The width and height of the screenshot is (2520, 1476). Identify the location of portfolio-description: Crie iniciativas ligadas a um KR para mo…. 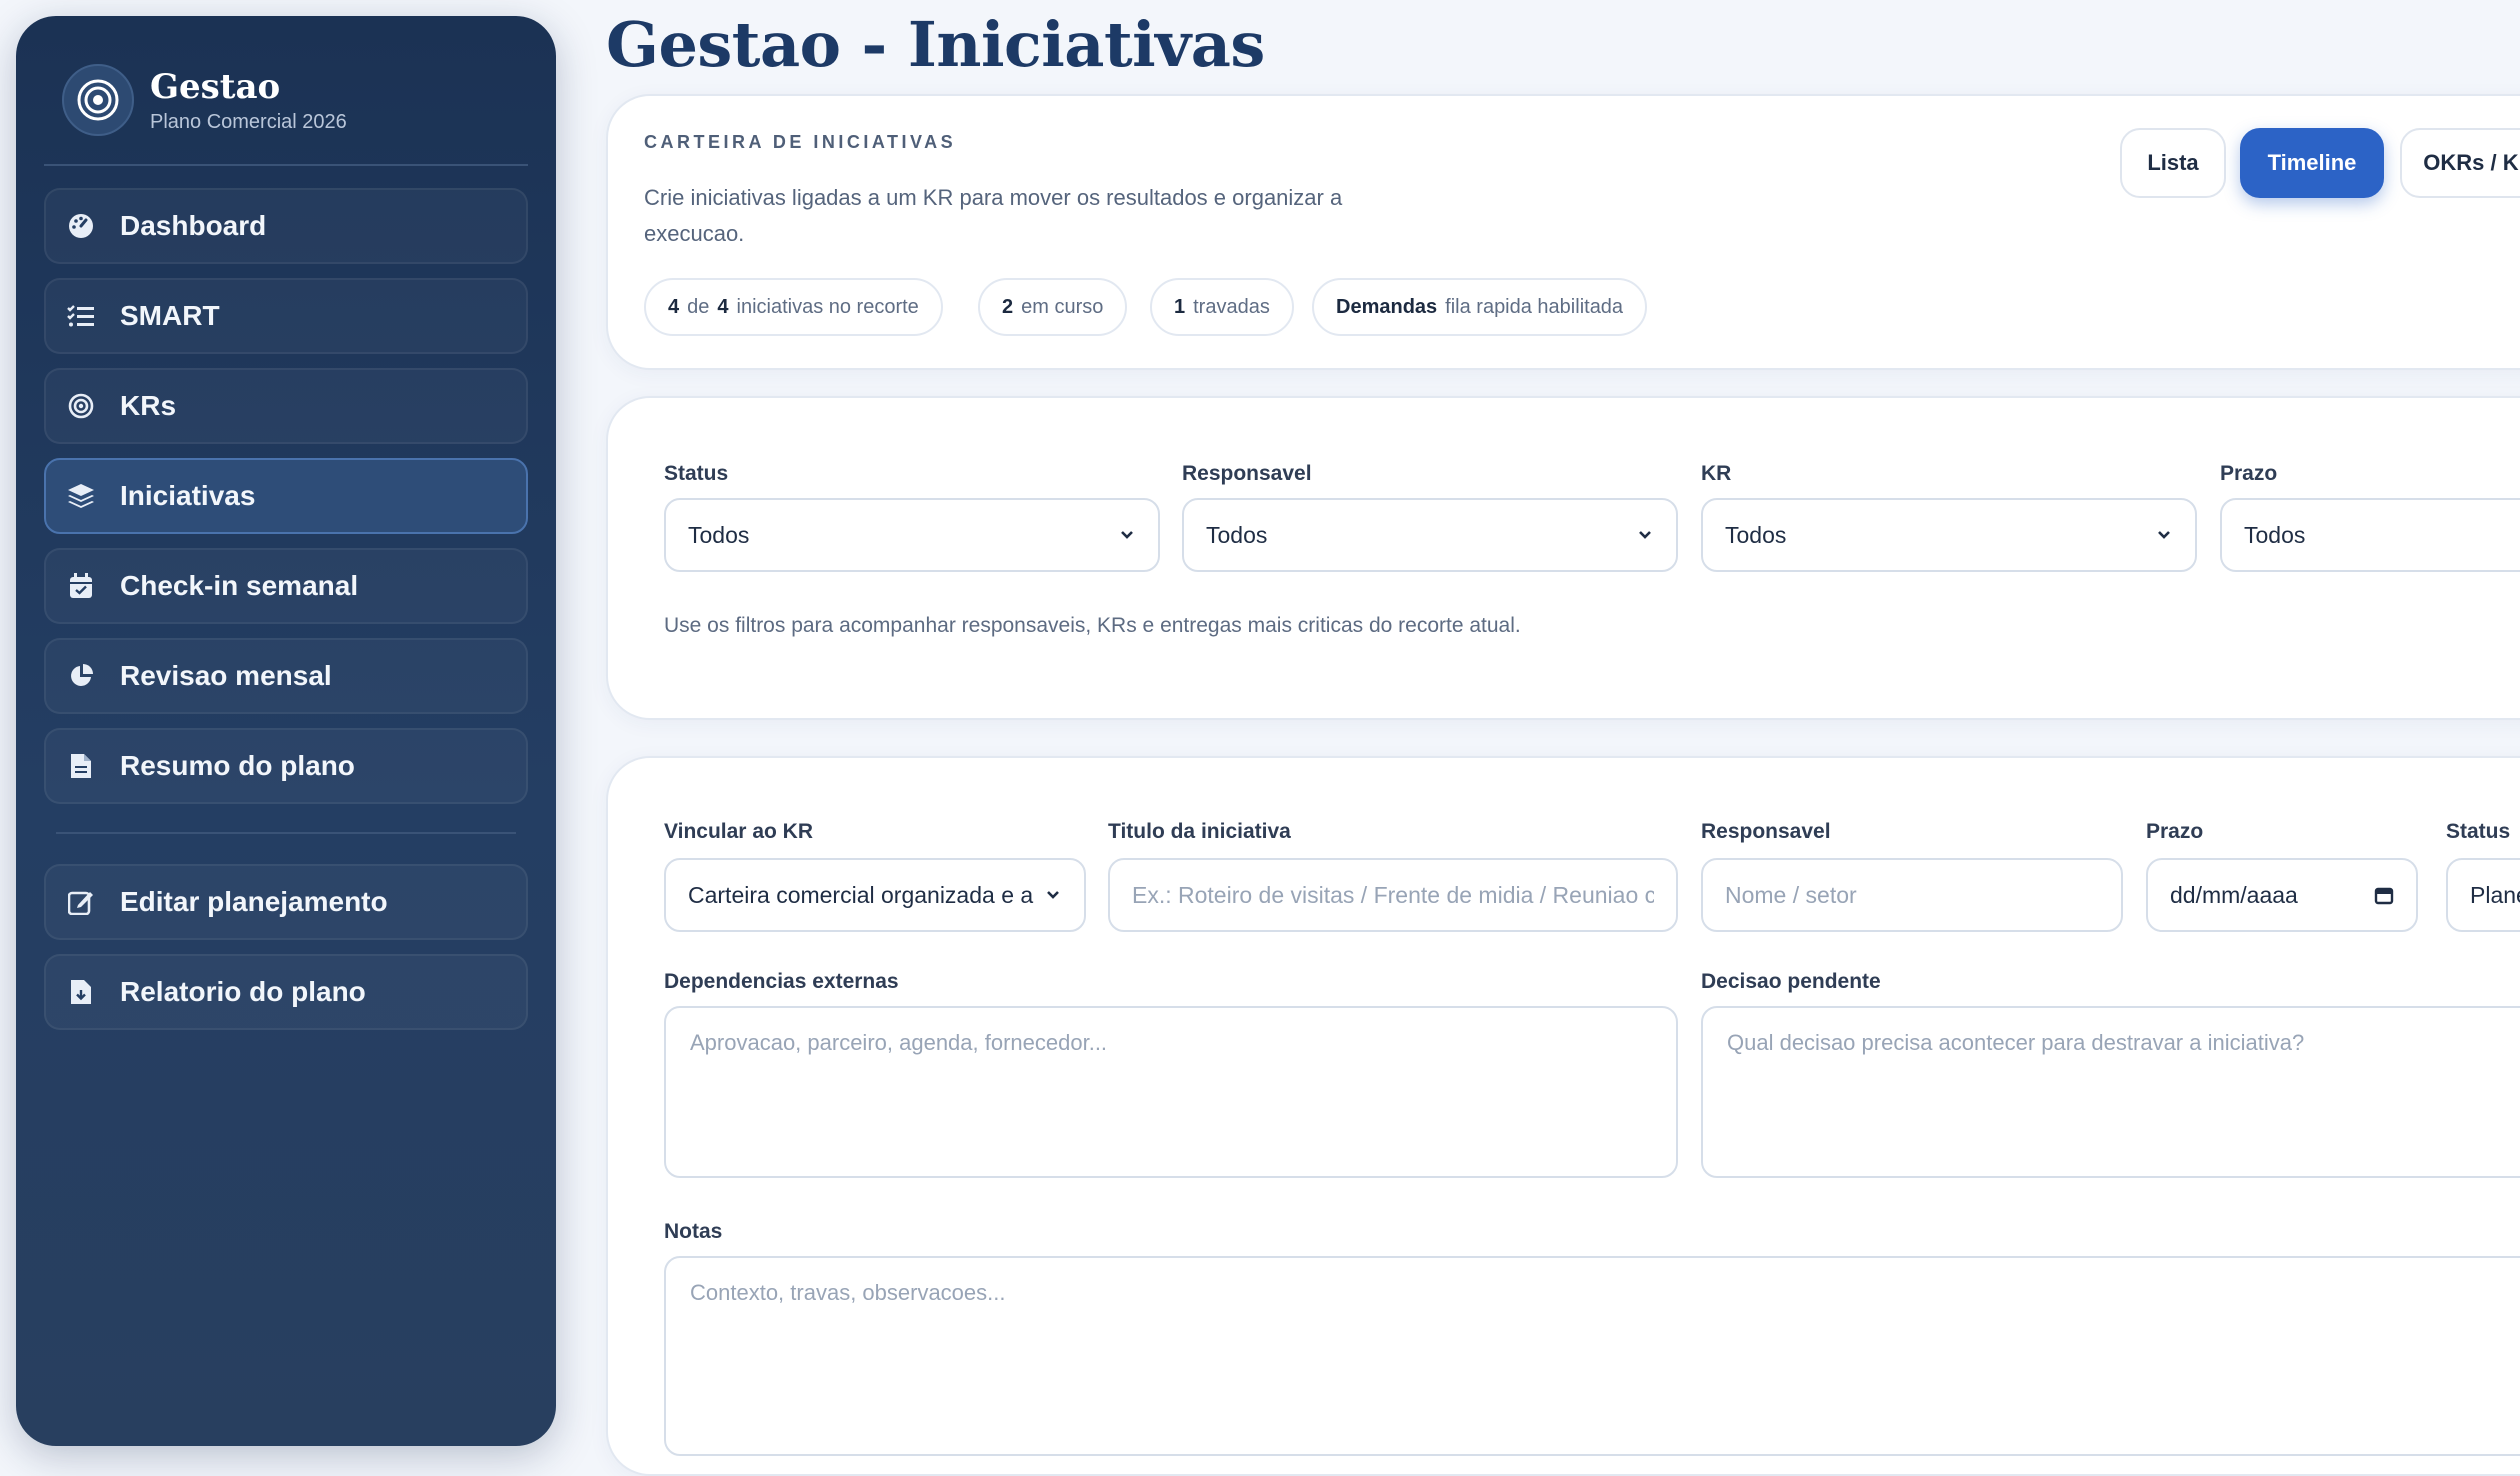
(993, 215).